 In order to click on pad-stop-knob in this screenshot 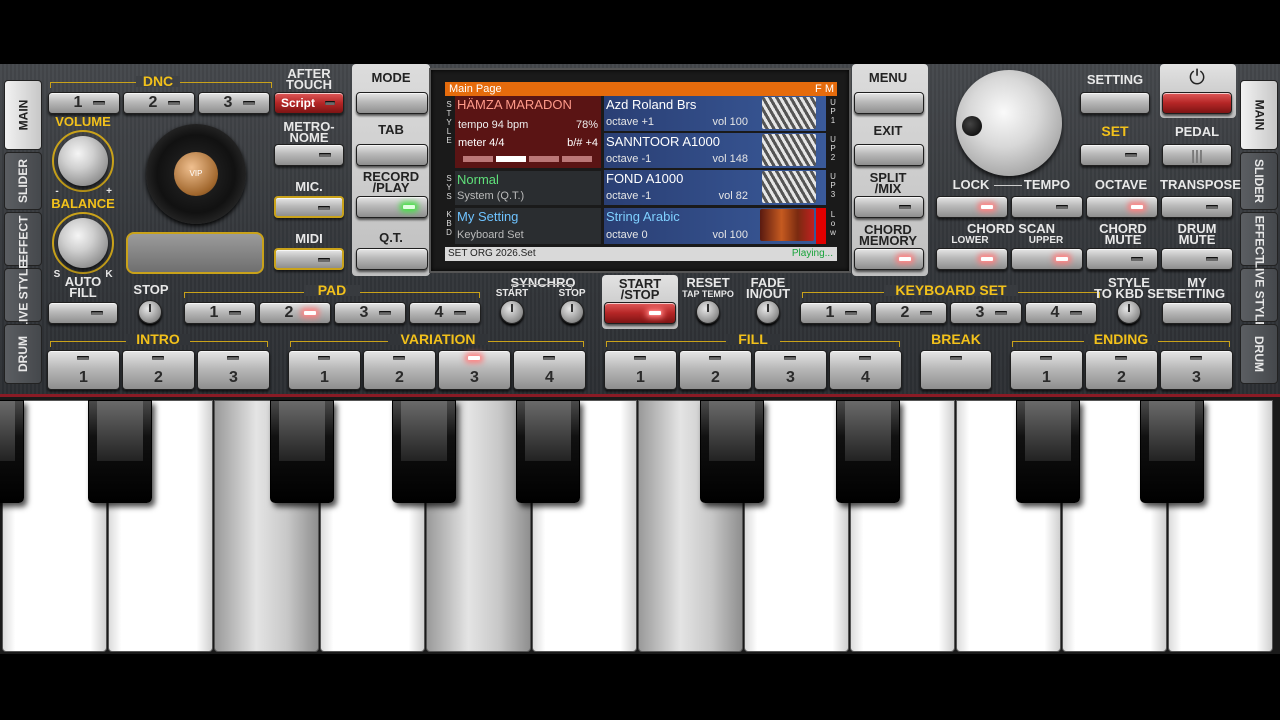, I will do `click(150, 312)`.